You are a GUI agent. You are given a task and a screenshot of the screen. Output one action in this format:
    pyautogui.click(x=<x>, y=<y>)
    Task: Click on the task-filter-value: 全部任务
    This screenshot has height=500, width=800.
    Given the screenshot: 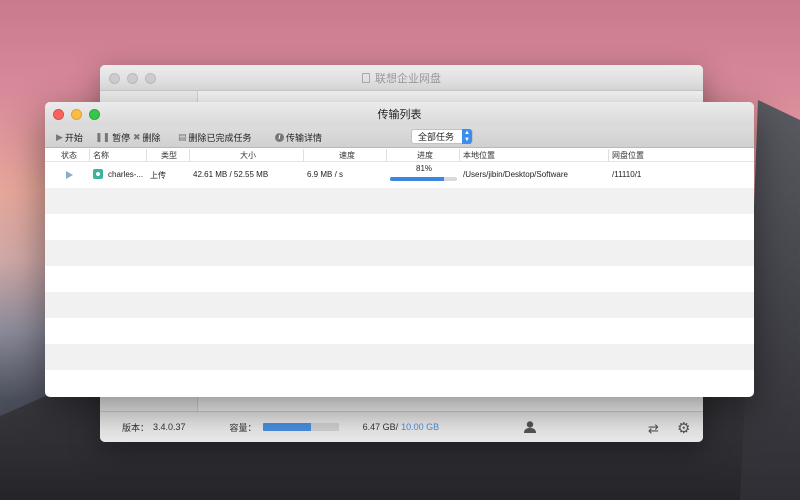 What is the action you would take?
    pyautogui.click(x=436, y=137)
    